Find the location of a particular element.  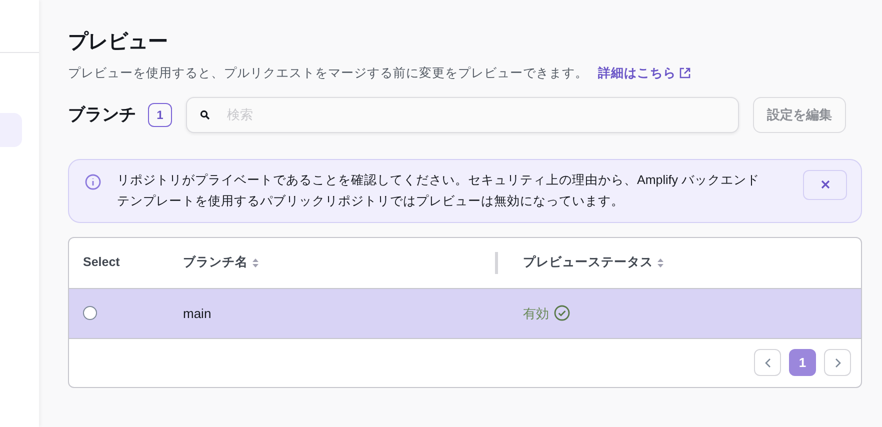

chevron-left-icon is located at coordinates (767, 363).